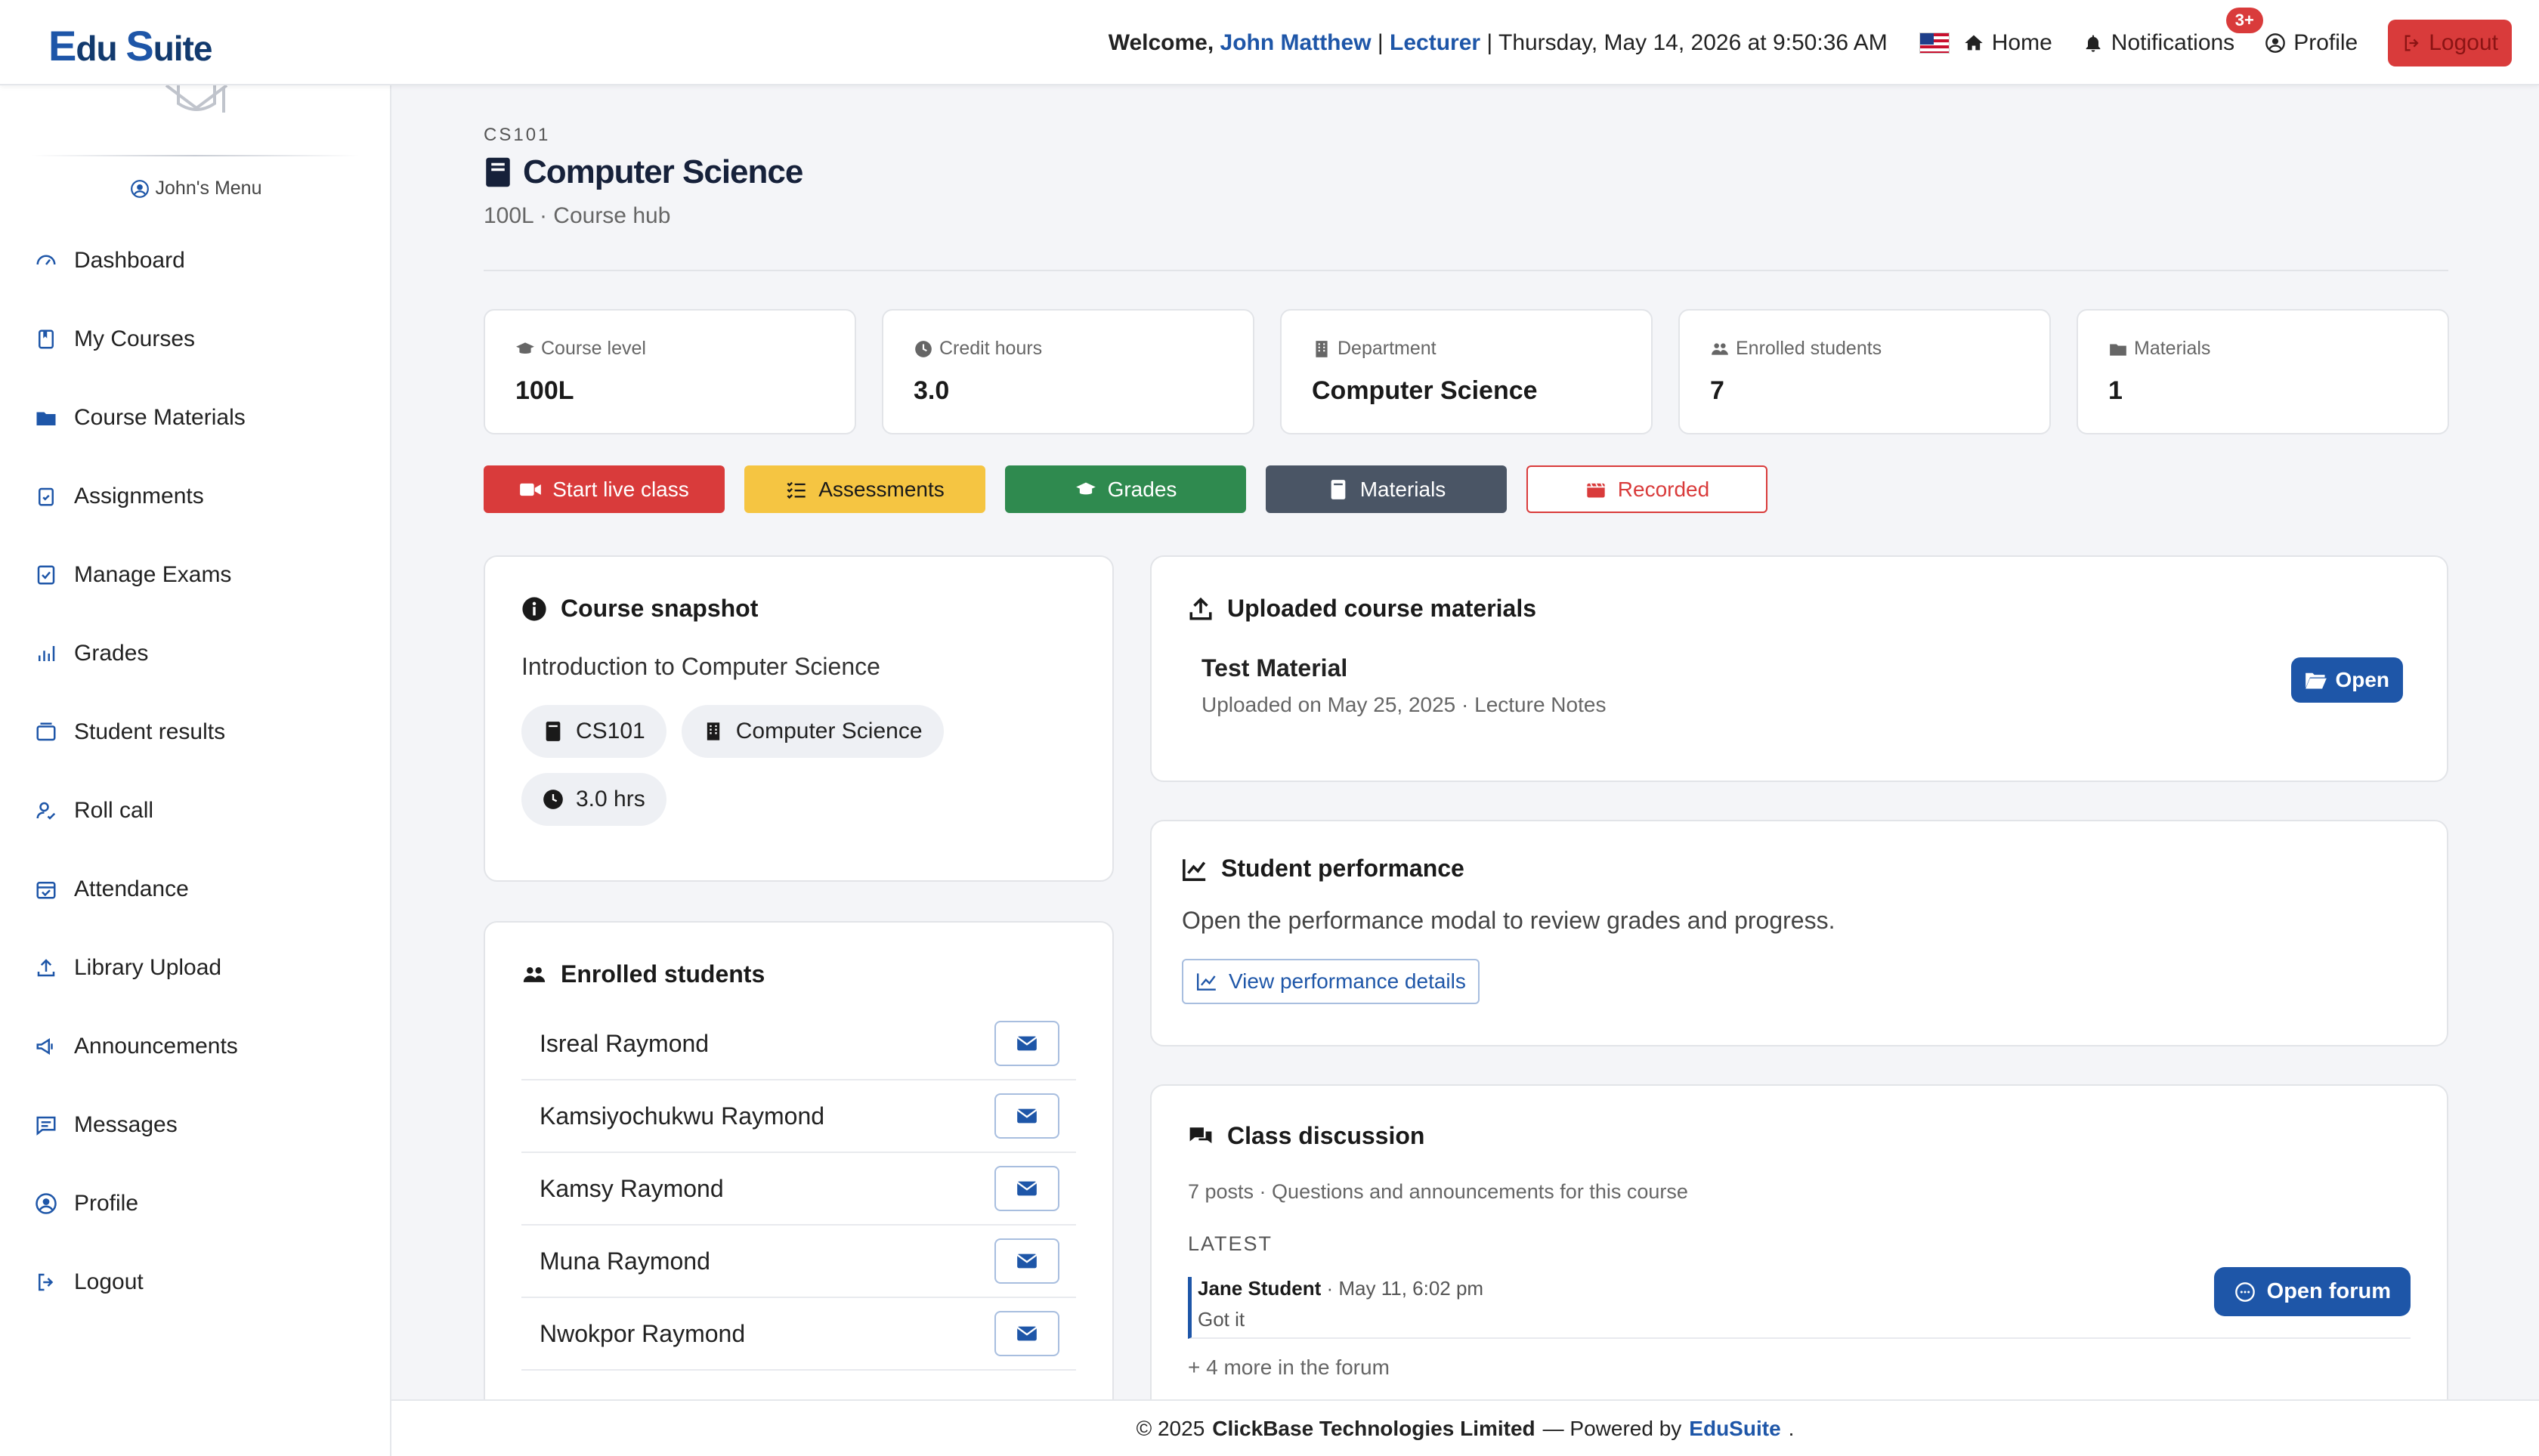 The height and width of the screenshot is (1456, 2539). I want to click on sidebar-item-roll-call: Roll call, so click(140, 810).